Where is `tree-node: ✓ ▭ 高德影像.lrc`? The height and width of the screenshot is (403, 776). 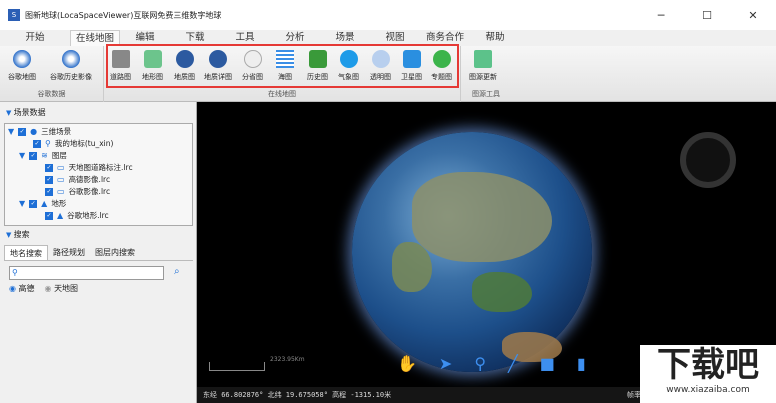 tree-node: ✓ ▭ 高德影像.lrc is located at coordinates (77, 179).